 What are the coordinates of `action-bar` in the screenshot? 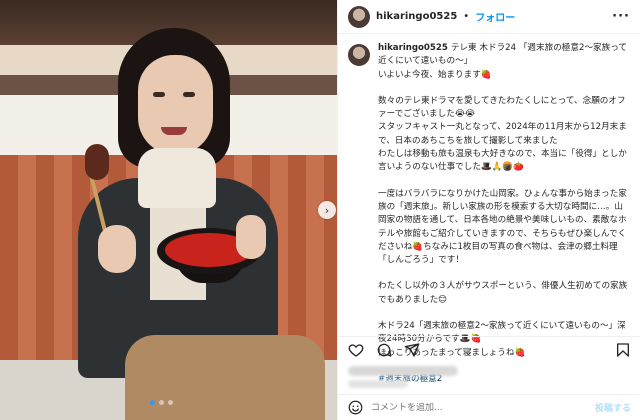 It's located at (489, 349).